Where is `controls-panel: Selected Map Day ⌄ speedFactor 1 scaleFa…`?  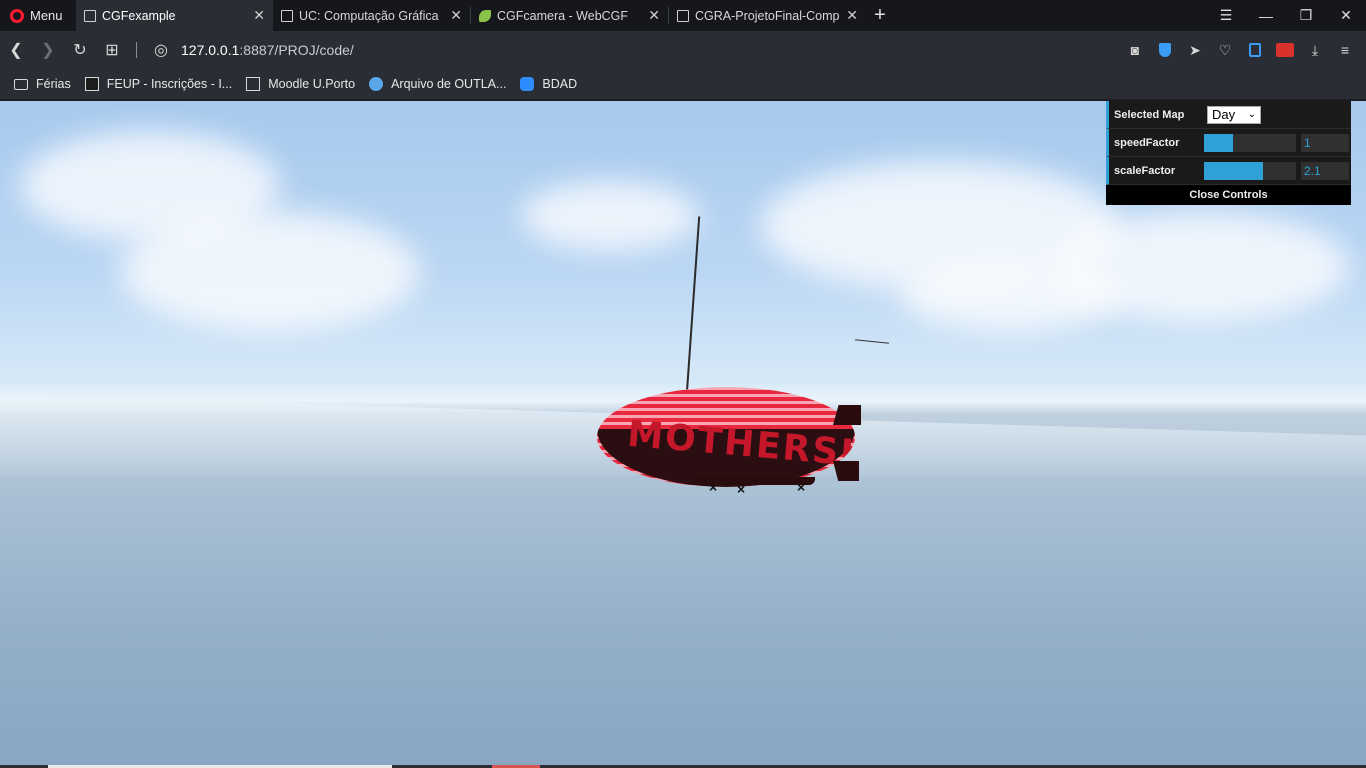 controls-panel: Selected Map Day ⌄ speedFactor 1 scaleFa… is located at coordinates (1228, 153).